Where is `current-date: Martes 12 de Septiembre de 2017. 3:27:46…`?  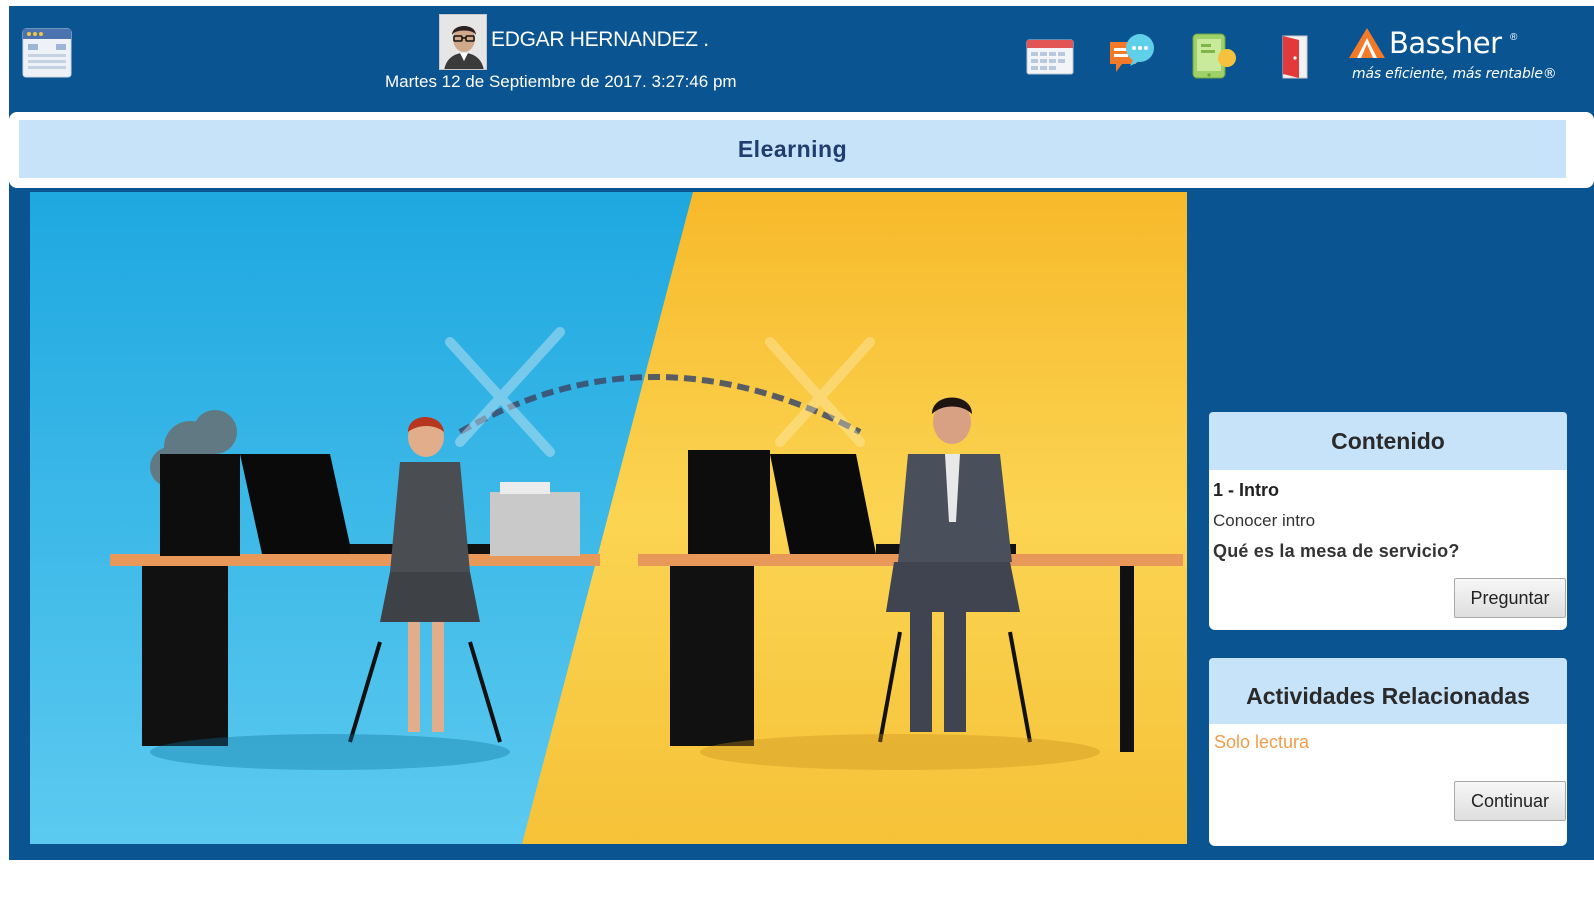
current-date: Martes 12 de Septiembre de 2017. 3:27:46… is located at coordinates (561, 81).